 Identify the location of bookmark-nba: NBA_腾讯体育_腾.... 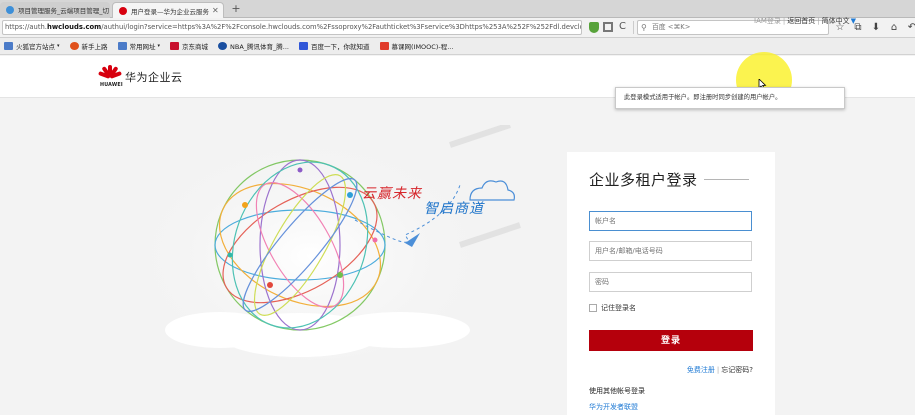
(253, 46).